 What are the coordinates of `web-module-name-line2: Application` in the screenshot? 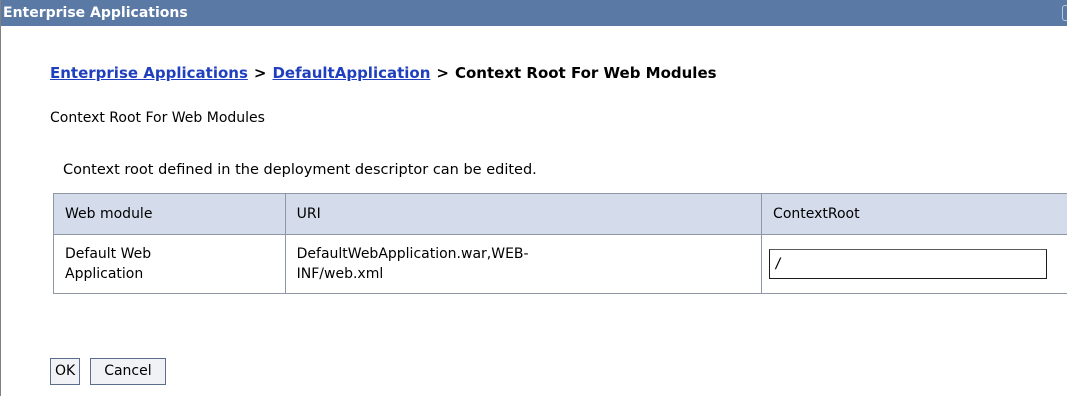 It's located at (104, 274).